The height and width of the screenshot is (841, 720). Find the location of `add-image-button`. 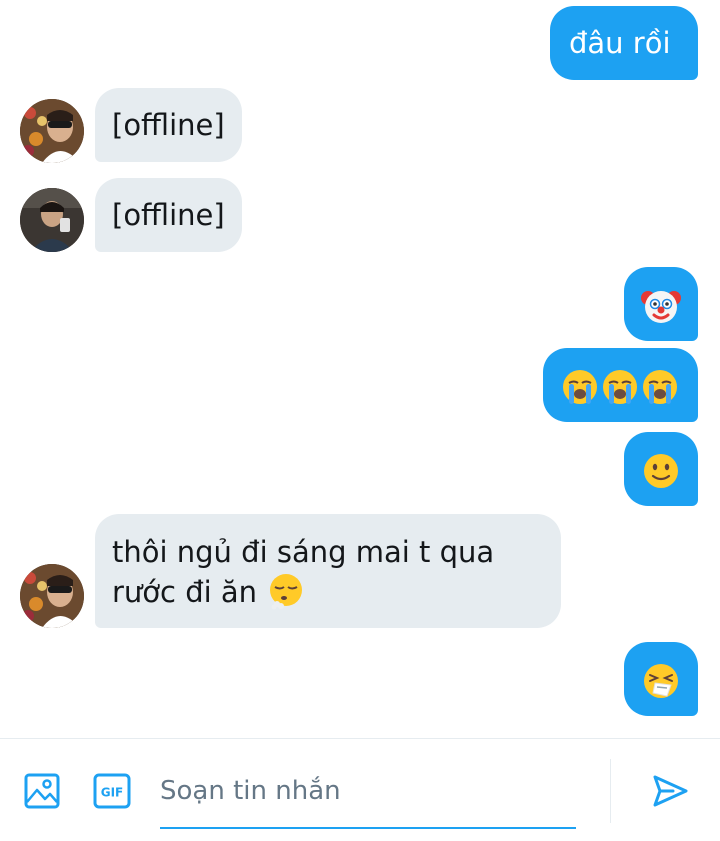

add-image-button is located at coordinates (42, 791).